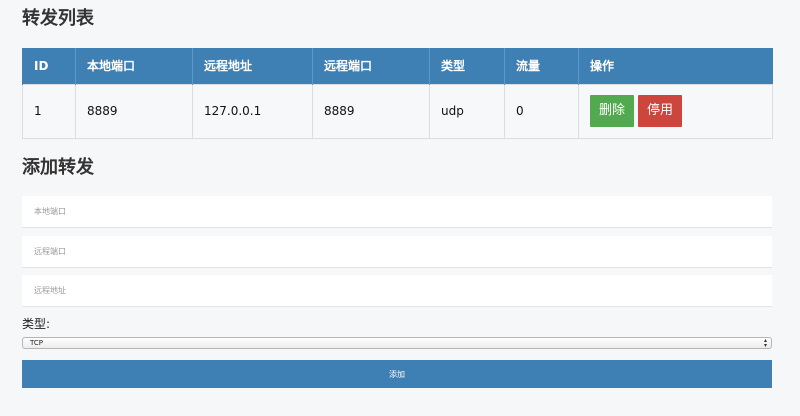 Image resolution: width=800 pixels, height=416 pixels. Describe the element at coordinates (397, 374) in the screenshot. I see `add-button: 添加` at that location.